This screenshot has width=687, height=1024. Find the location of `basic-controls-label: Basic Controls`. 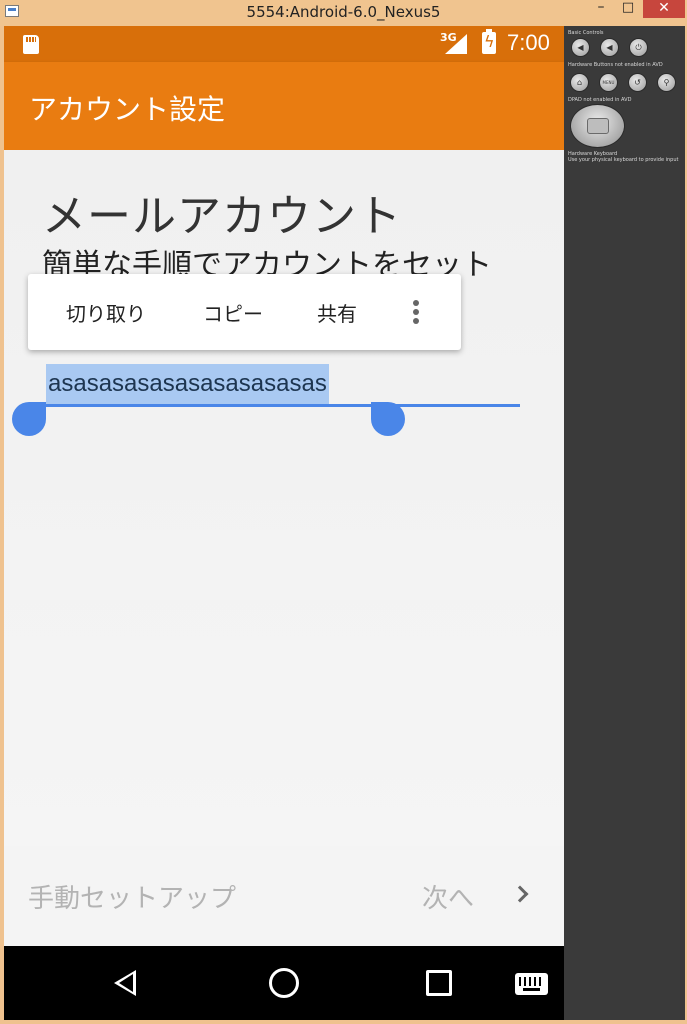

basic-controls-label: Basic Controls is located at coordinates (586, 33).